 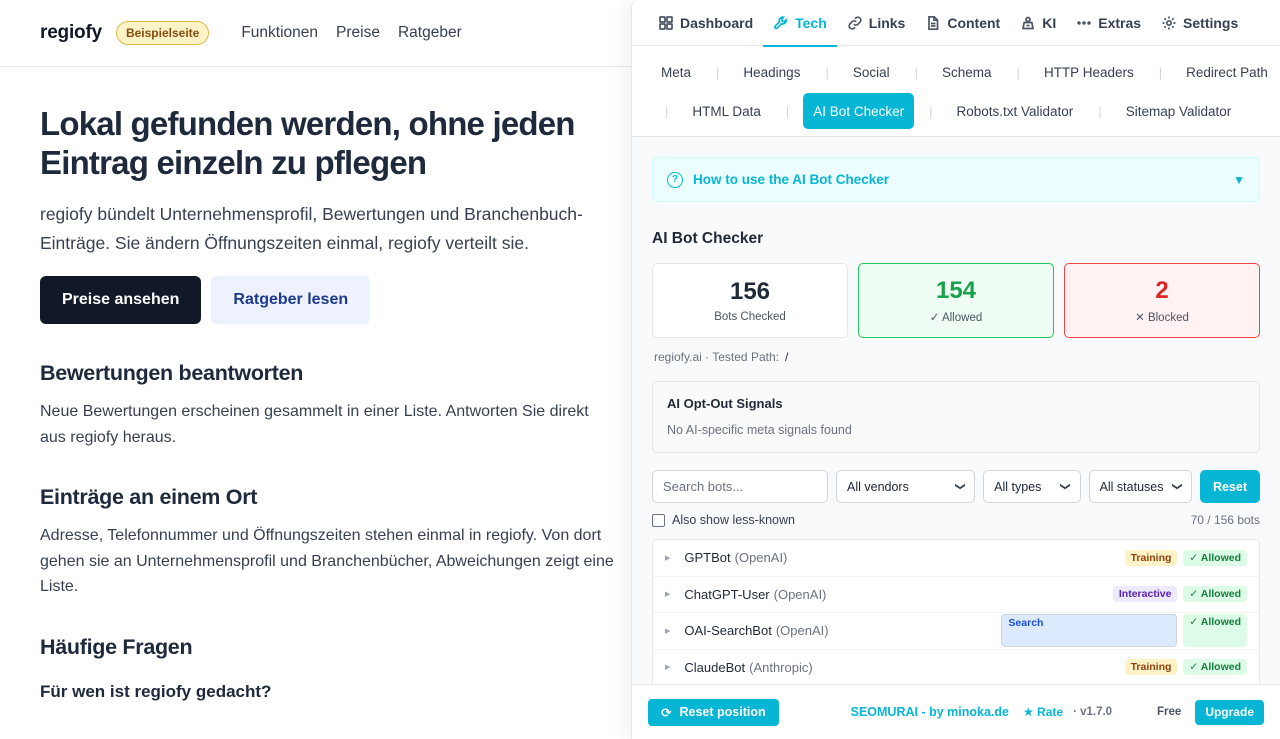 What do you see at coordinates (279, 33) in the screenshot?
I see `nav-link-funktionen: Funktionen` at bounding box center [279, 33].